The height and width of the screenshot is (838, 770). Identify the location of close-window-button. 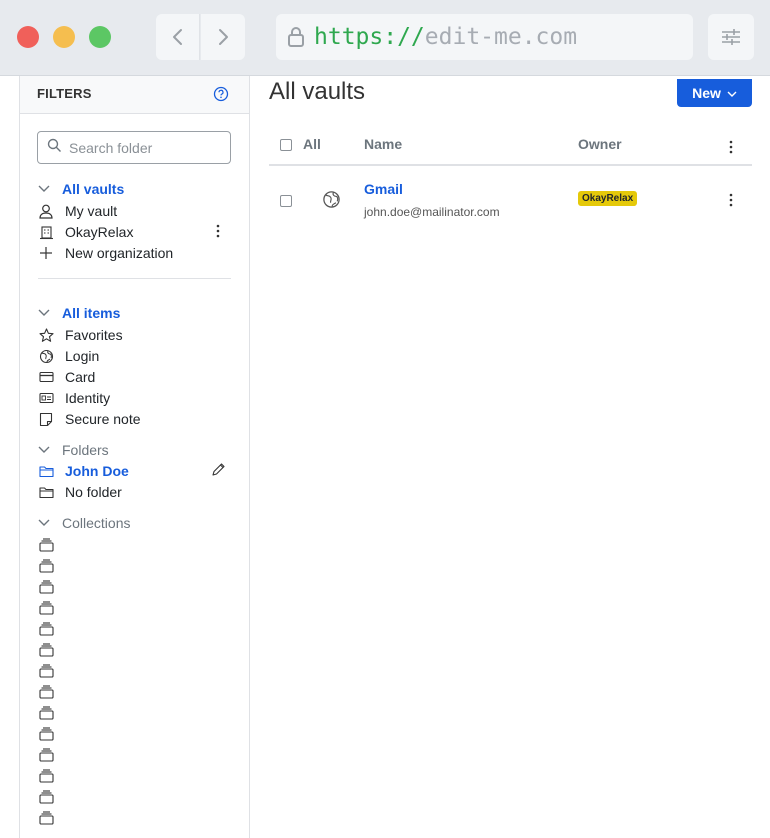
(28, 37).